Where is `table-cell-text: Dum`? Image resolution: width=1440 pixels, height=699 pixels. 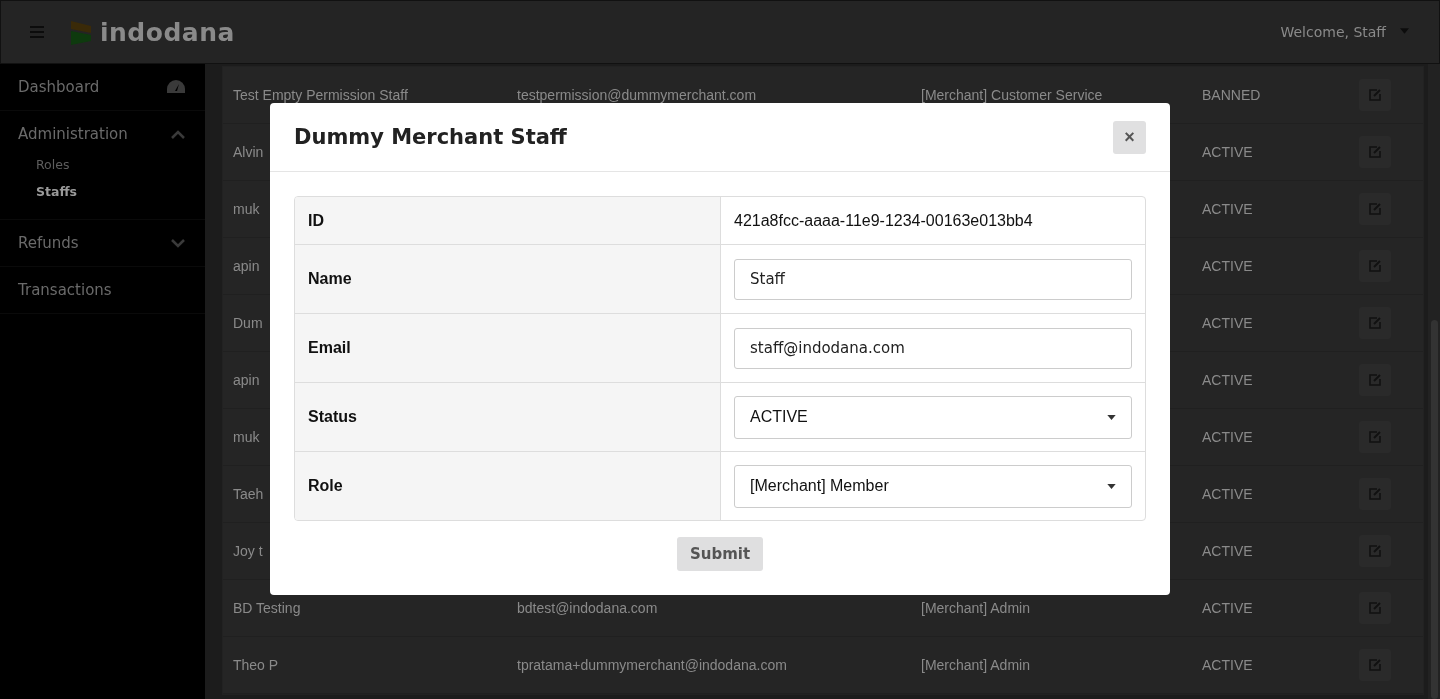
table-cell-text: Dum is located at coordinates (248, 323).